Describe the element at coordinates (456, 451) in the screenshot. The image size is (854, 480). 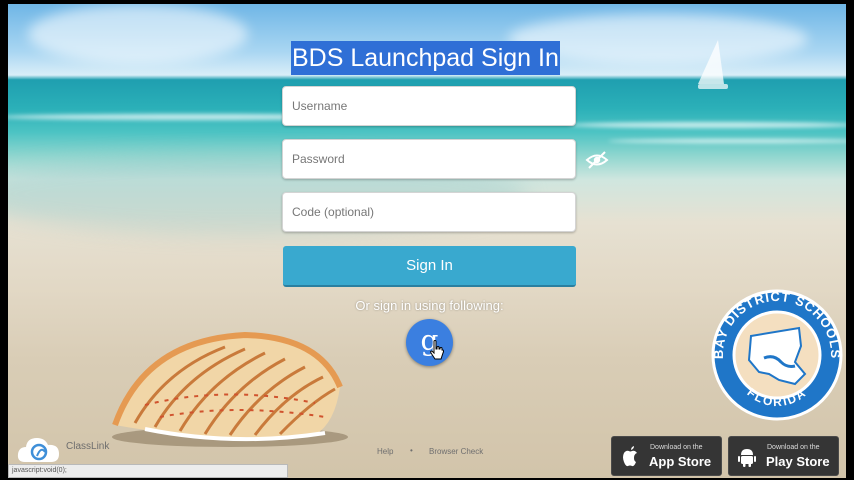
I see `browser-check-link: Browser Check` at that location.